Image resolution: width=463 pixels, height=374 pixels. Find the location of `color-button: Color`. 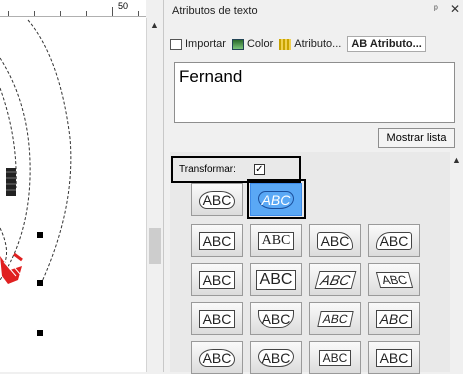

color-button: Color is located at coordinates (252, 44).